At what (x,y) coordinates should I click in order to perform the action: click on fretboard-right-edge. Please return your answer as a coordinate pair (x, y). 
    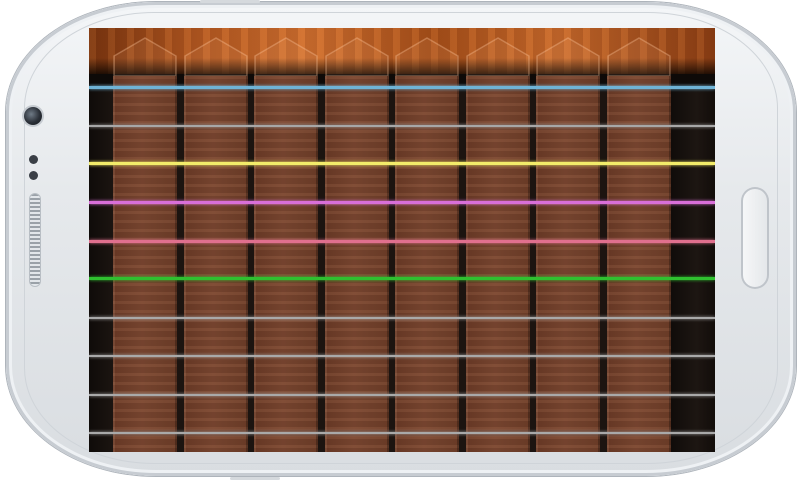
    Looking at the image, I should click on (692, 268).